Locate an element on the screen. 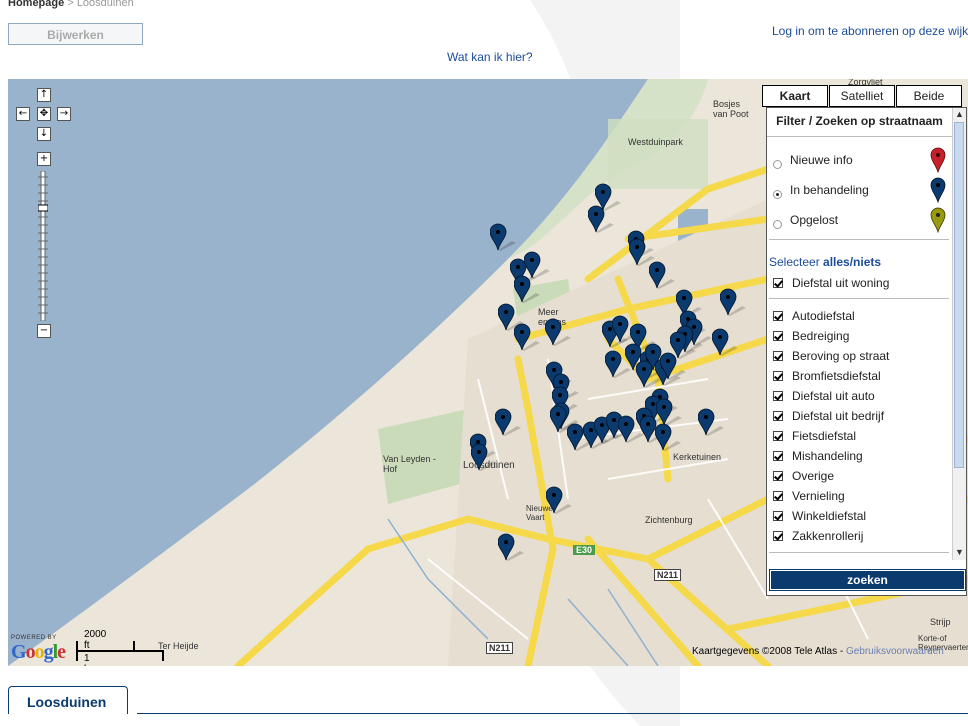 The image size is (968, 726). category-checkbox-row: Zakkenrollerij is located at coordinates (818, 536).